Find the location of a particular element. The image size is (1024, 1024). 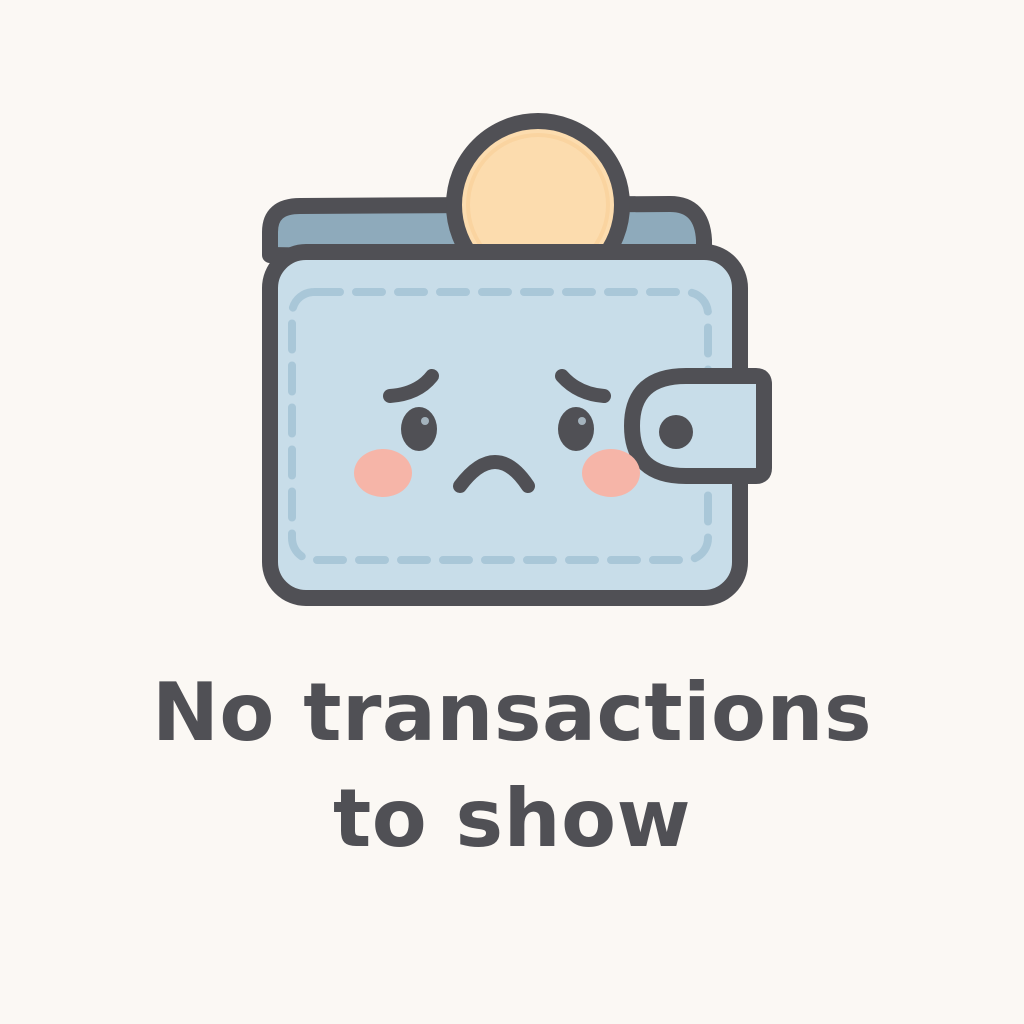

wallet-clasp is located at coordinates (698, 426).